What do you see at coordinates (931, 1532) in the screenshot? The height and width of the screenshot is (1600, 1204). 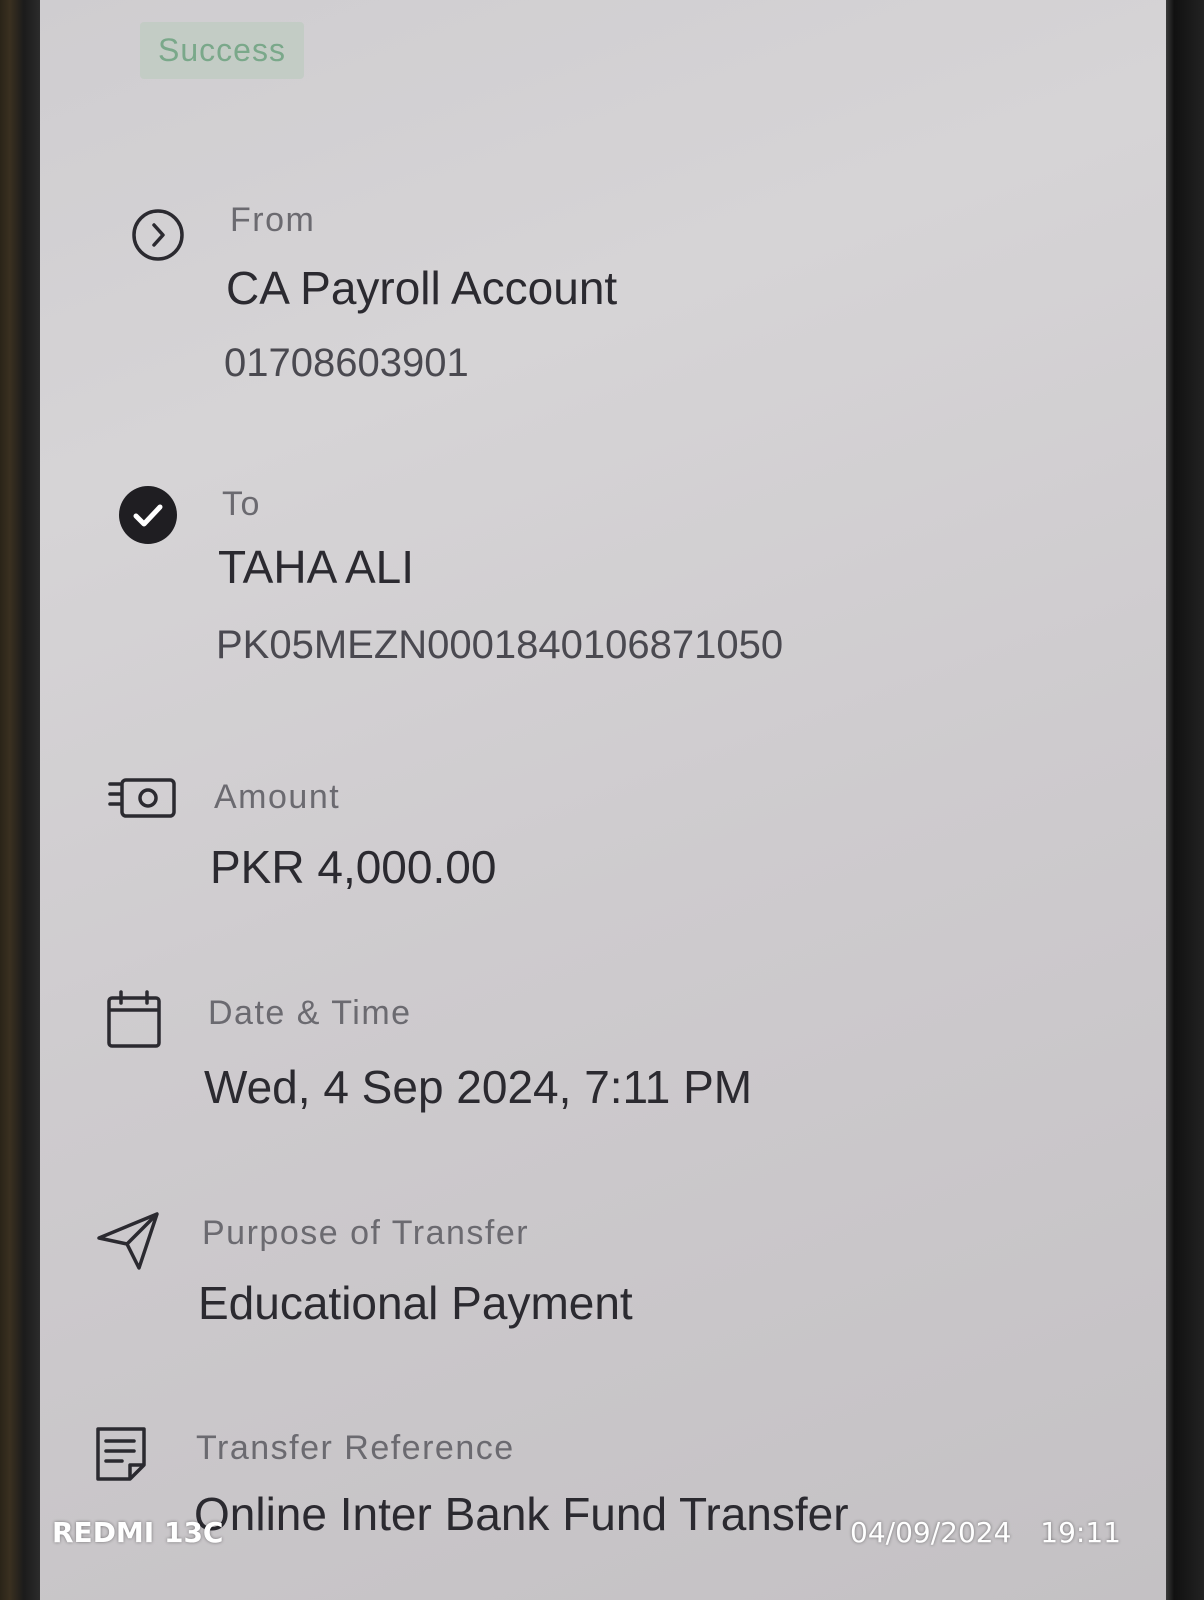 I see `watermark-date: 04/09/2024` at bounding box center [931, 1532].